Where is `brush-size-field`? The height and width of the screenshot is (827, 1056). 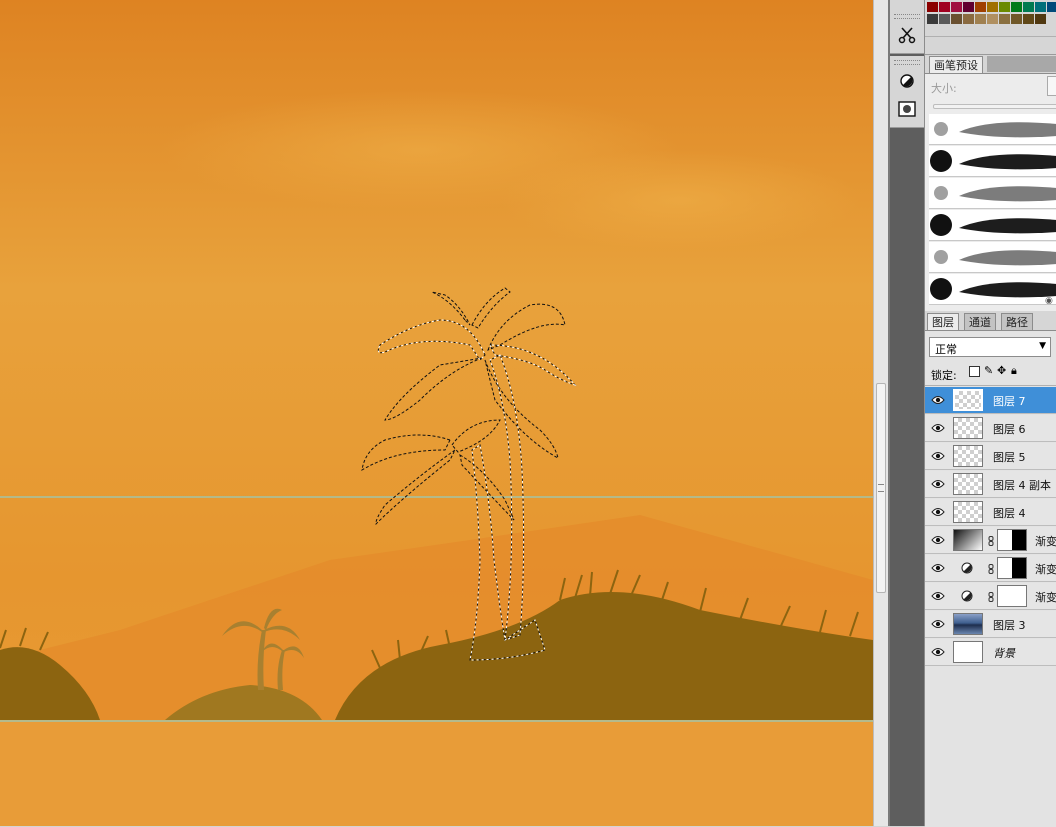 brush-size-field is located at coordinates (1051, 86).